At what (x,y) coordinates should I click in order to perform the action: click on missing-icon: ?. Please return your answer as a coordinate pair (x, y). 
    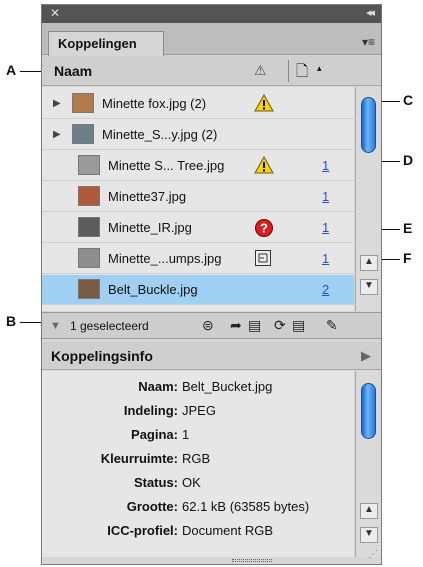
    Looking at the image, I should click on (264, 229).